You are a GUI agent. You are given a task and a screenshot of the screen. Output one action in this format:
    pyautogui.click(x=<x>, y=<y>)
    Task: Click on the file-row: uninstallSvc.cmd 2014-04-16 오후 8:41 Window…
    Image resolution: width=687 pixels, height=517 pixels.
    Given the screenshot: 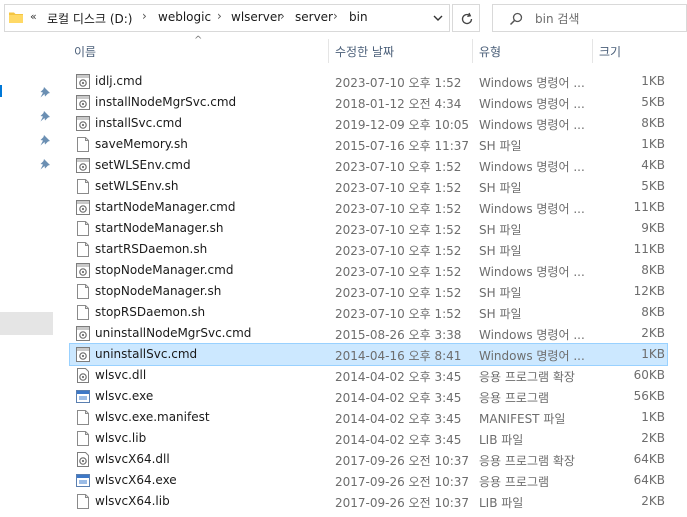 What is the action you would take?
    pyautogui.click(x=368, y=354)
    